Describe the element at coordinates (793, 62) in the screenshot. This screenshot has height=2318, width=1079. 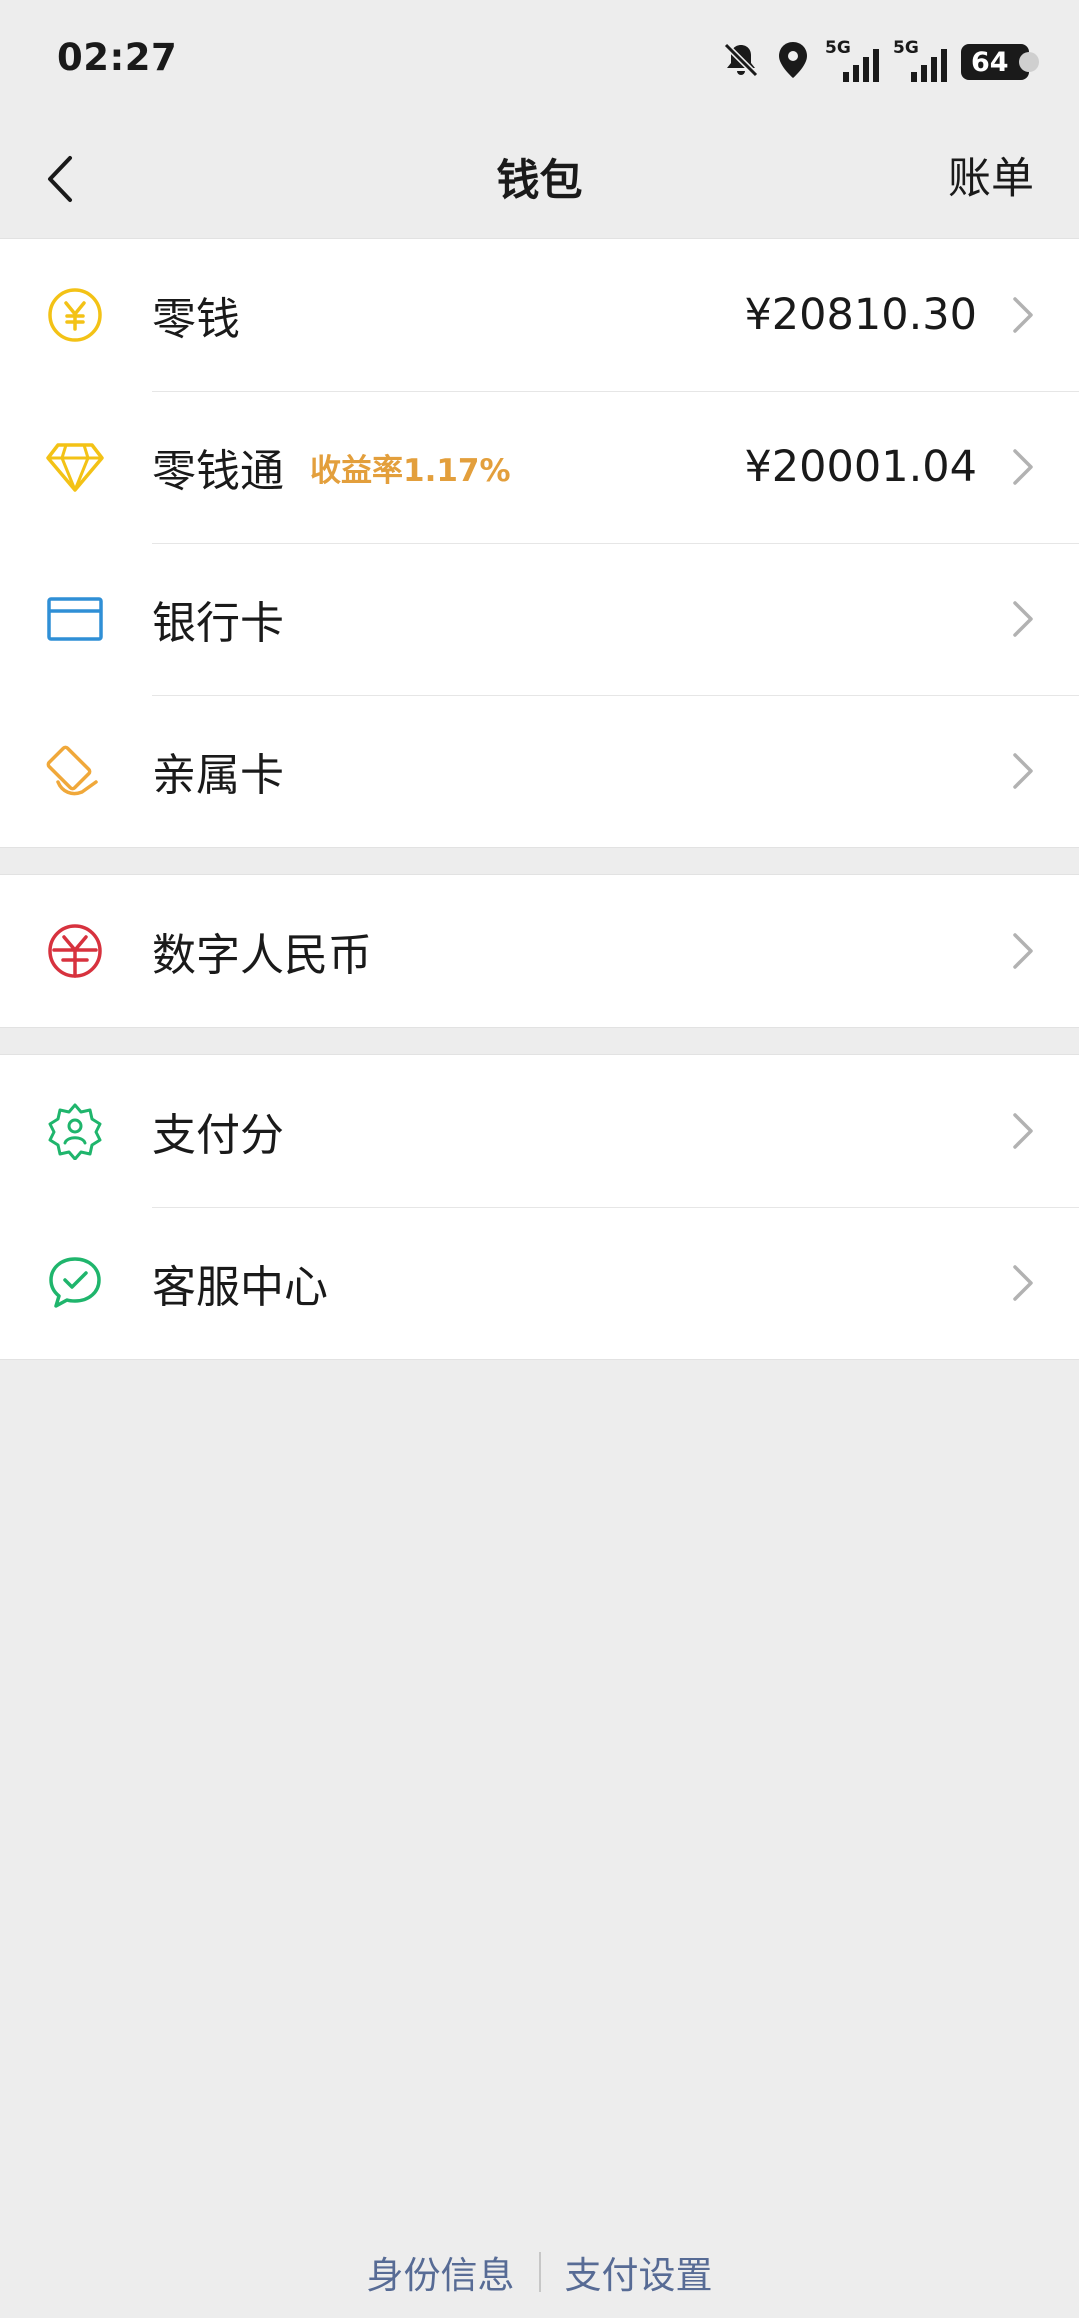
I see `location-icon` at that location.